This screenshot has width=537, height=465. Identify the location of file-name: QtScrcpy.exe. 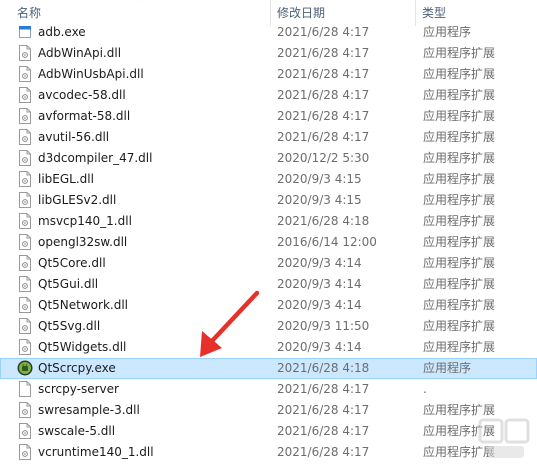
(77, 368).